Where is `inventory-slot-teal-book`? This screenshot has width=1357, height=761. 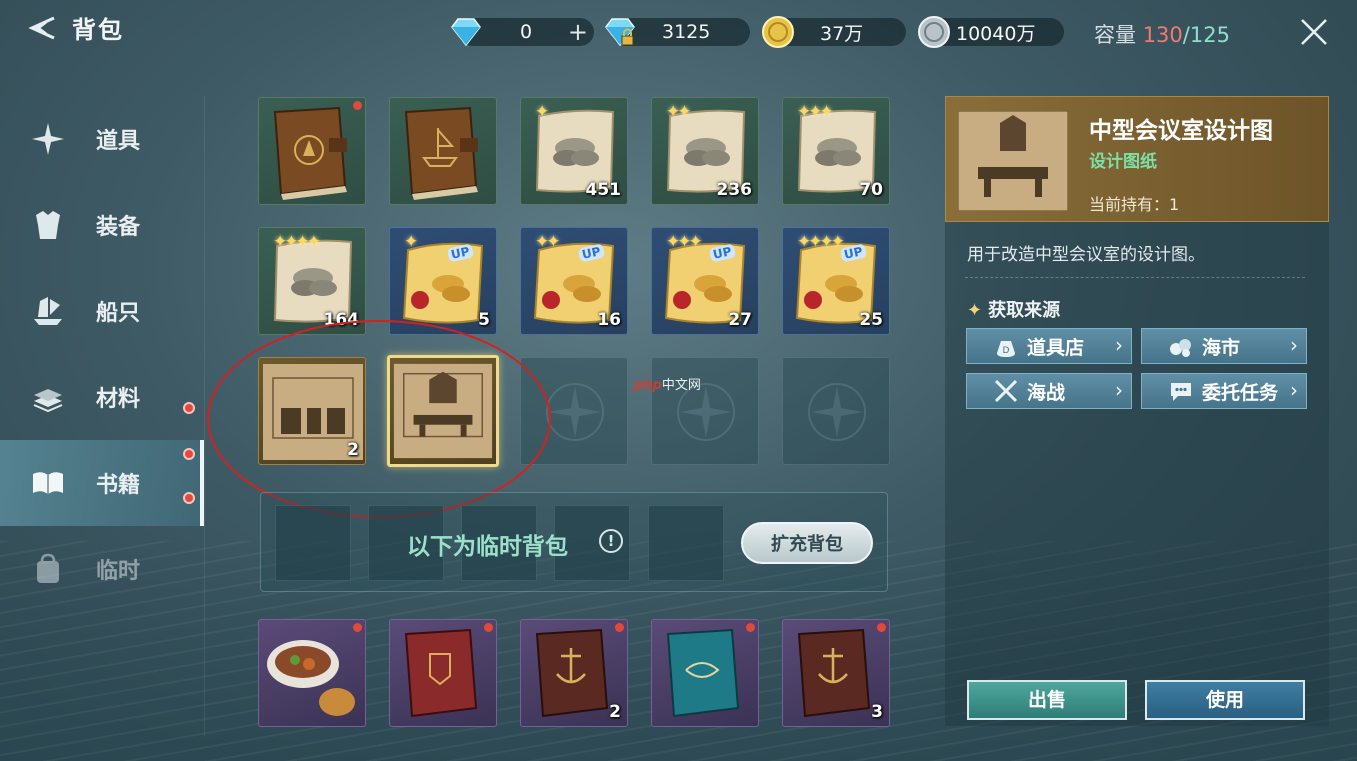 inventory-slot-teal-book is located at coordinates (705, 673).